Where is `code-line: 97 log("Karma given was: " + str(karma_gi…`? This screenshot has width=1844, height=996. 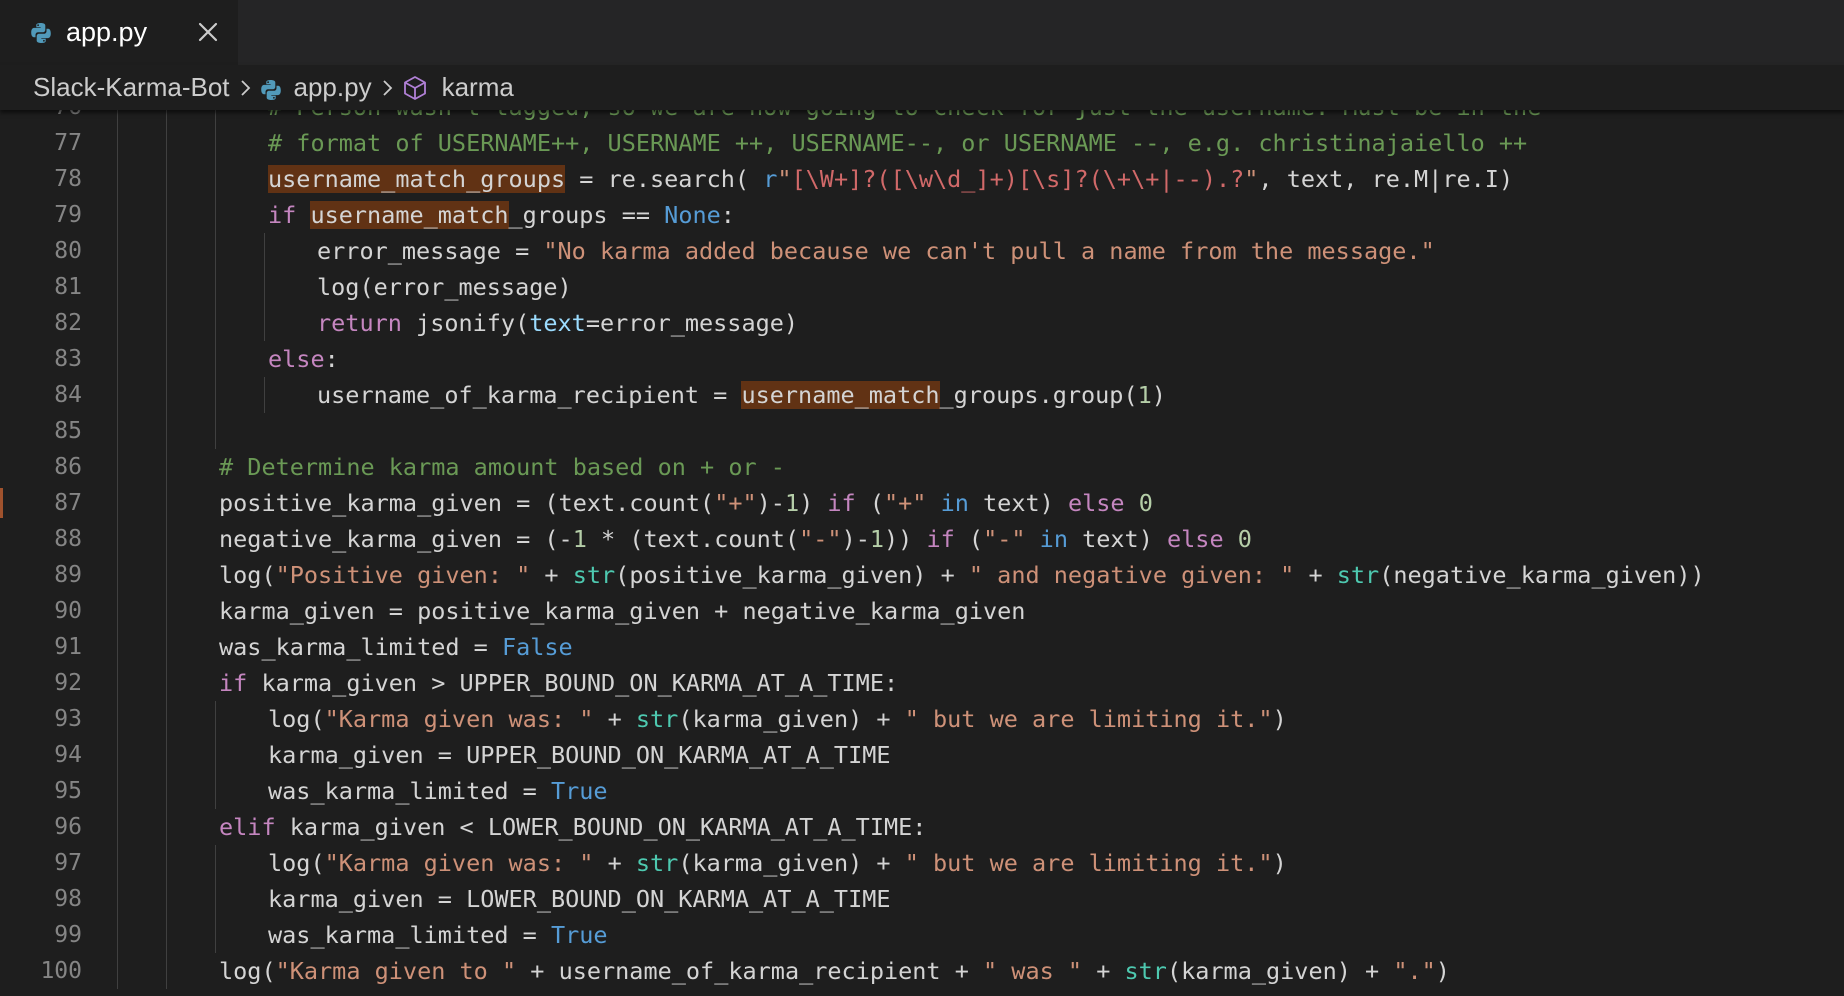 code-line: 97 log("Karma given was: " + str(karma_gi… is located at coordinates (922, 863).